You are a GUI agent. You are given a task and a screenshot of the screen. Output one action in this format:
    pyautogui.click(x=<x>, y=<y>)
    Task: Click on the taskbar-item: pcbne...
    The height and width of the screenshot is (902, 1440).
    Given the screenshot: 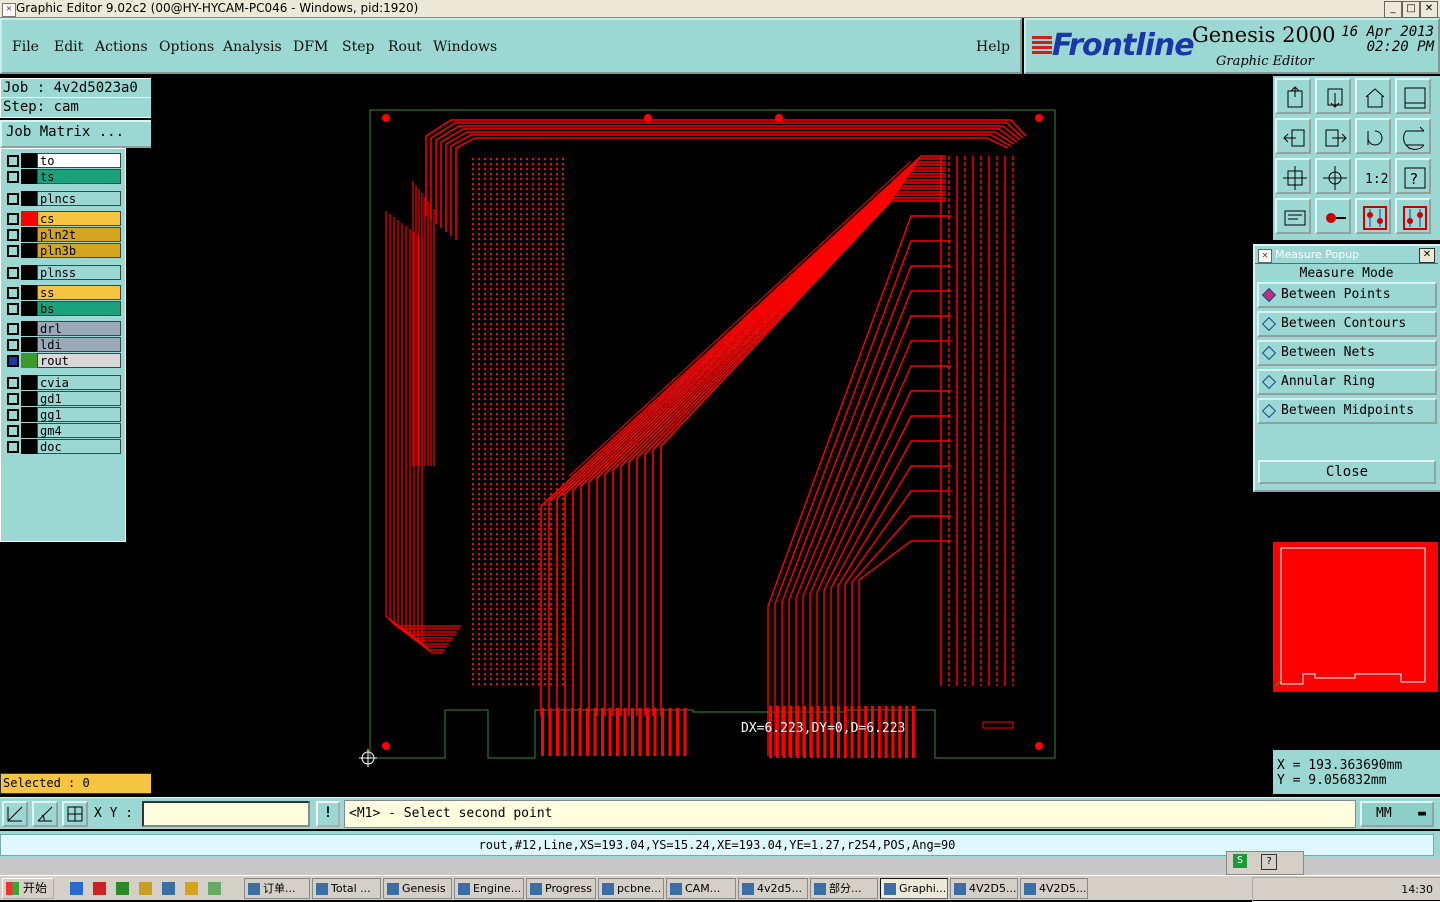 What is the action you would take?
    pyautogui.click(x=631, y=888)
    